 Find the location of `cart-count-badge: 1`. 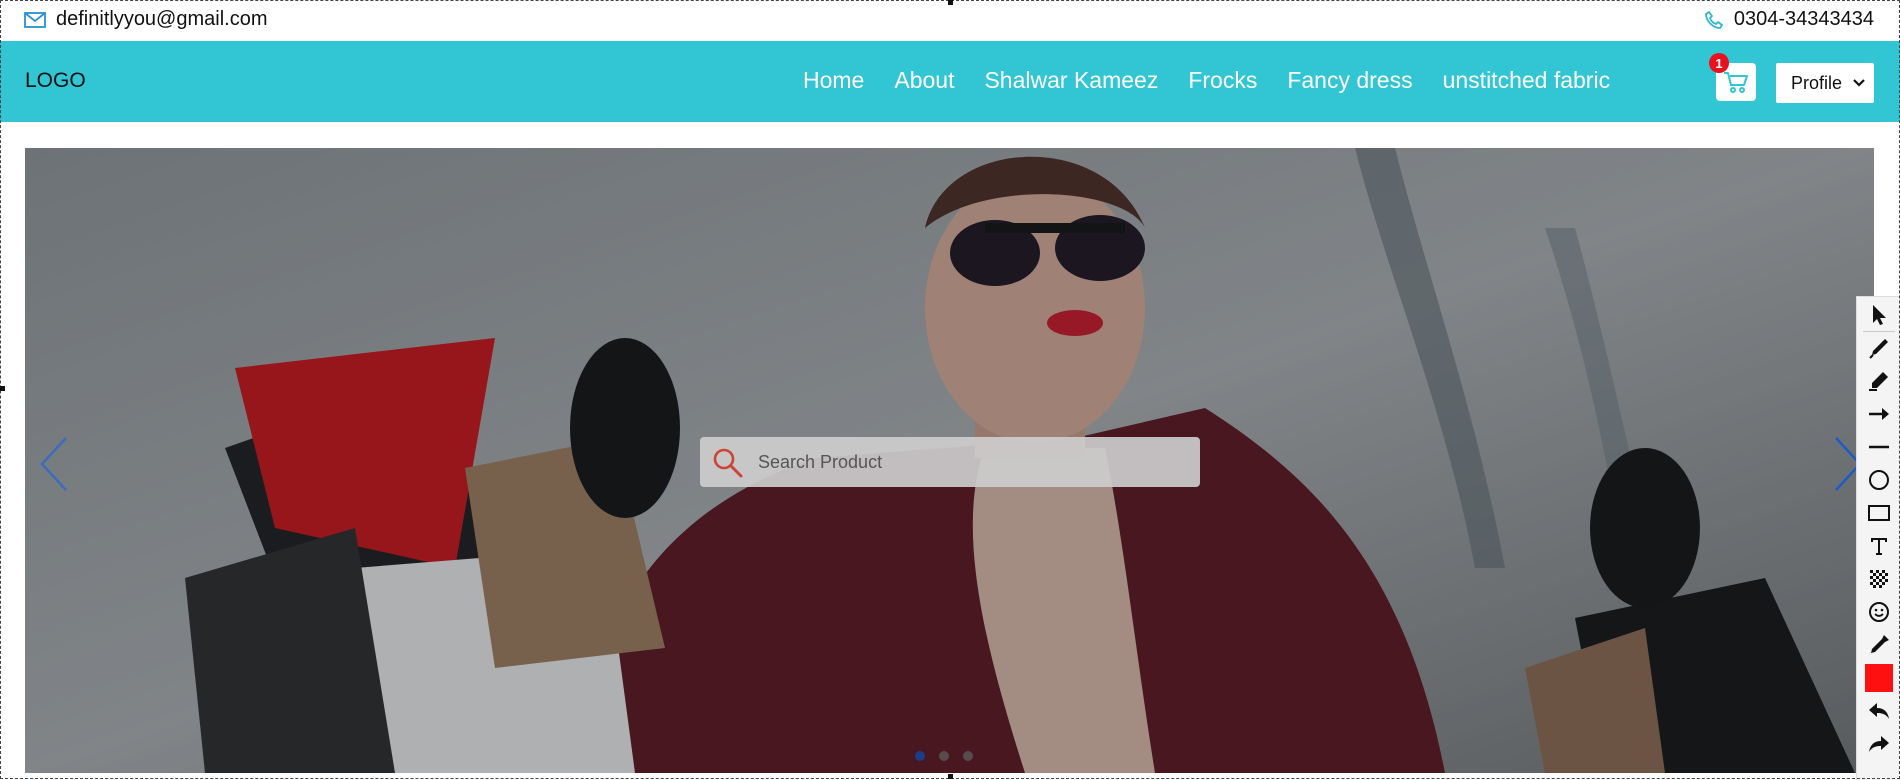

cart-count-badge: 1 is located at coordinates (1719, 63).